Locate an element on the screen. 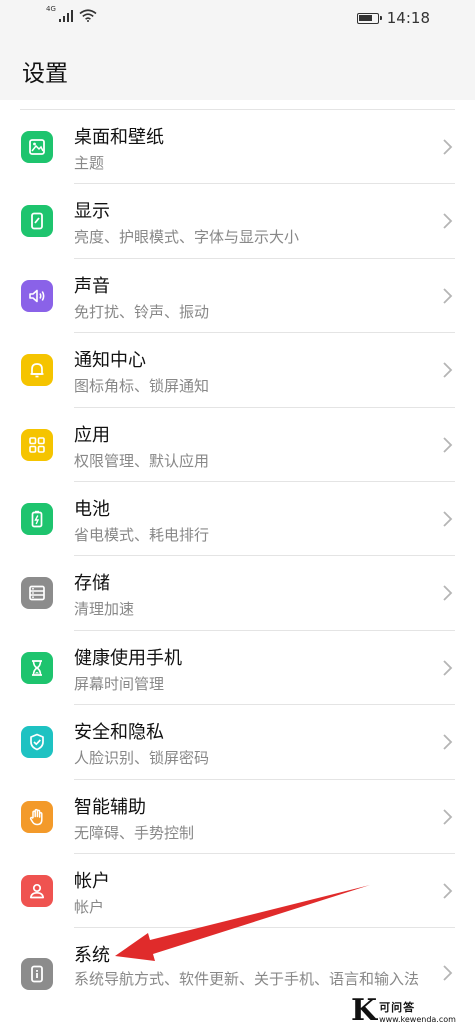  settings-item-subtitle: 清理加速 is located at coordinates (104, 609).